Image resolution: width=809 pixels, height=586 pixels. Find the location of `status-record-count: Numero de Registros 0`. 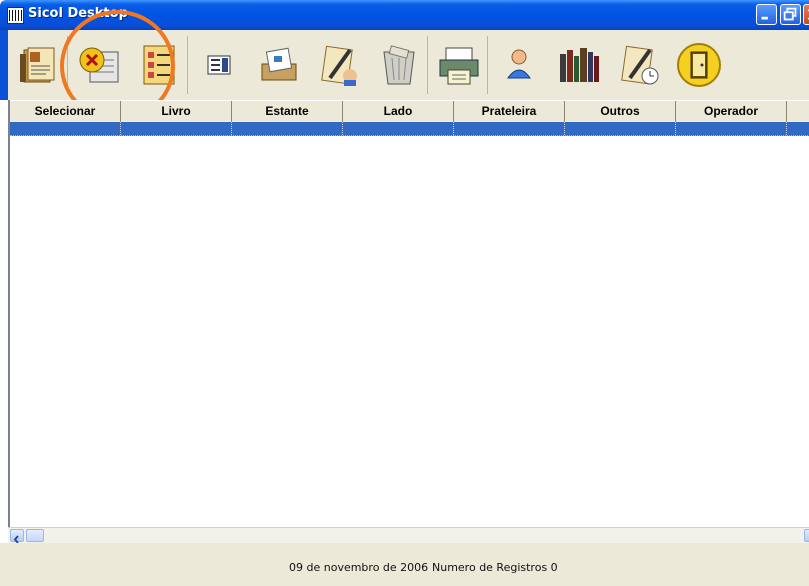

status-record-count: Numero de Registros 0 is located at coordinates (495, 567).